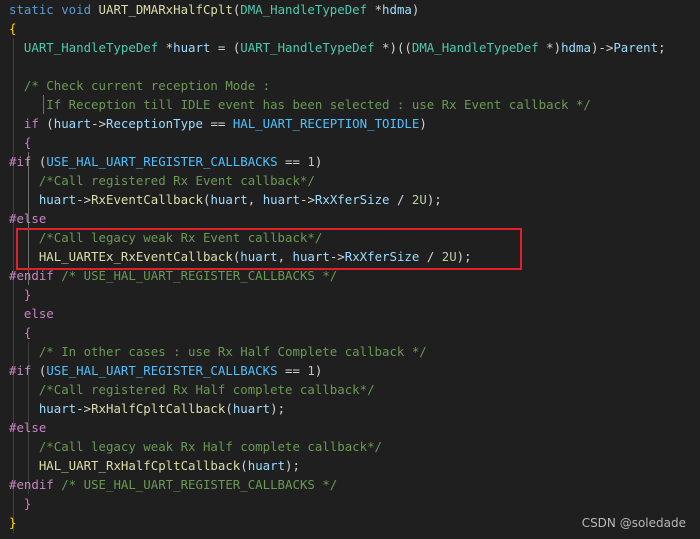  I want to click on code-token: /, so click(430, 256).